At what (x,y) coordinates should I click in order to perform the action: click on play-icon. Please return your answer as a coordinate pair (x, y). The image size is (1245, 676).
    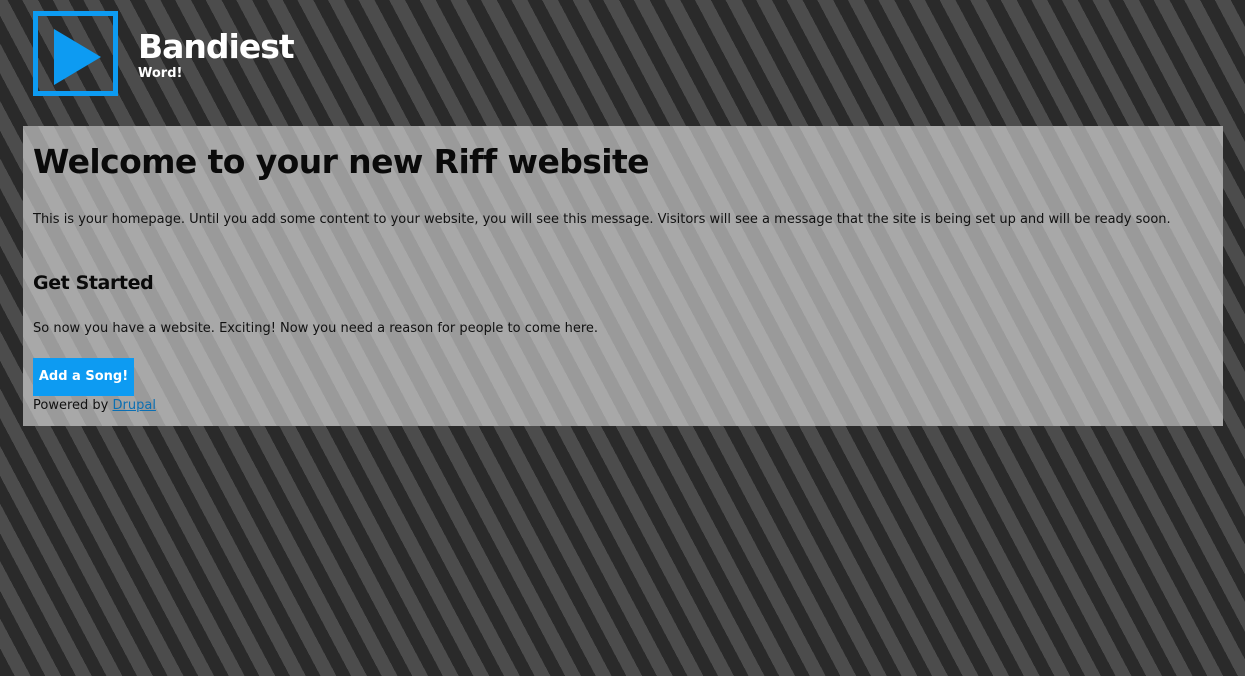
    Looking at the image, I should click on (77, 57).